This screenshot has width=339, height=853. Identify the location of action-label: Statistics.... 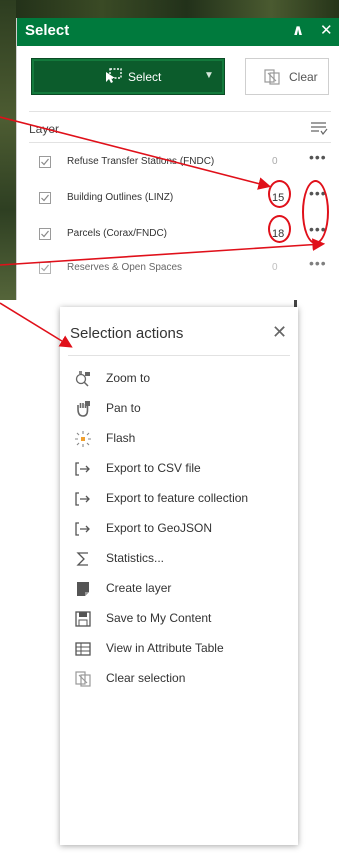
(135, 558).